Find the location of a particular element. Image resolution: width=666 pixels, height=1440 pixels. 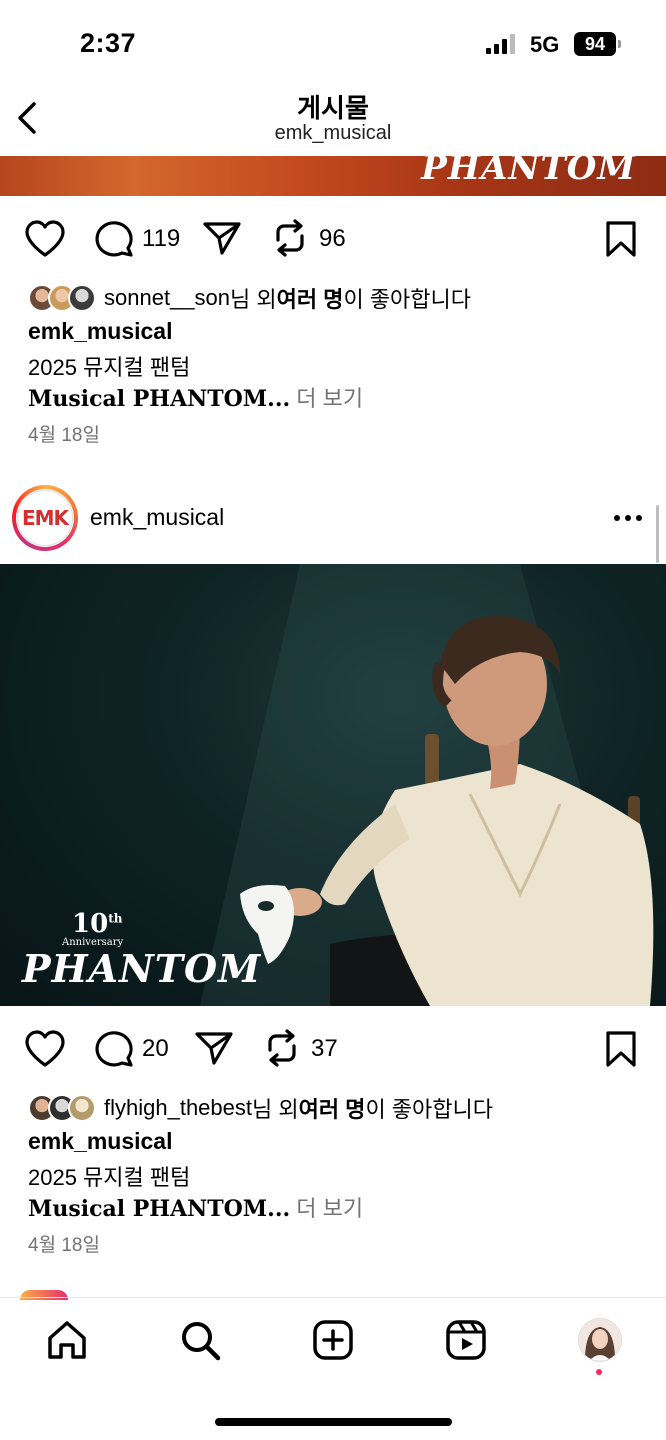

notification-dot is located at coordinates (599, 1372).